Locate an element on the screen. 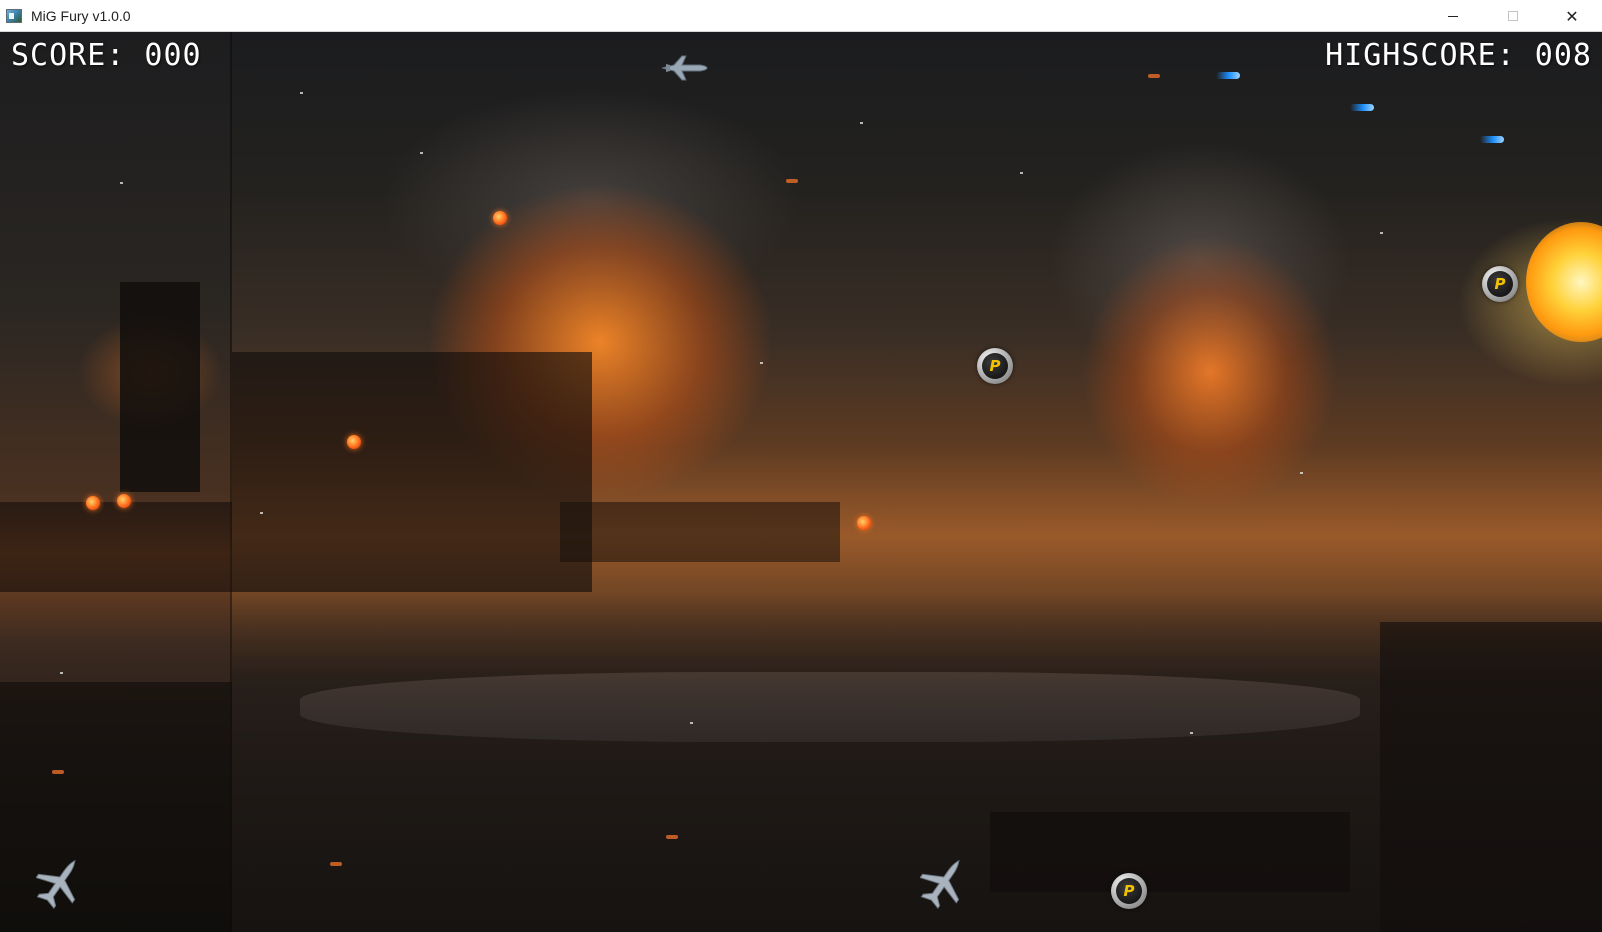 The image size is (1602, 932). explosion-glow is located at coordinates (1564, 282).